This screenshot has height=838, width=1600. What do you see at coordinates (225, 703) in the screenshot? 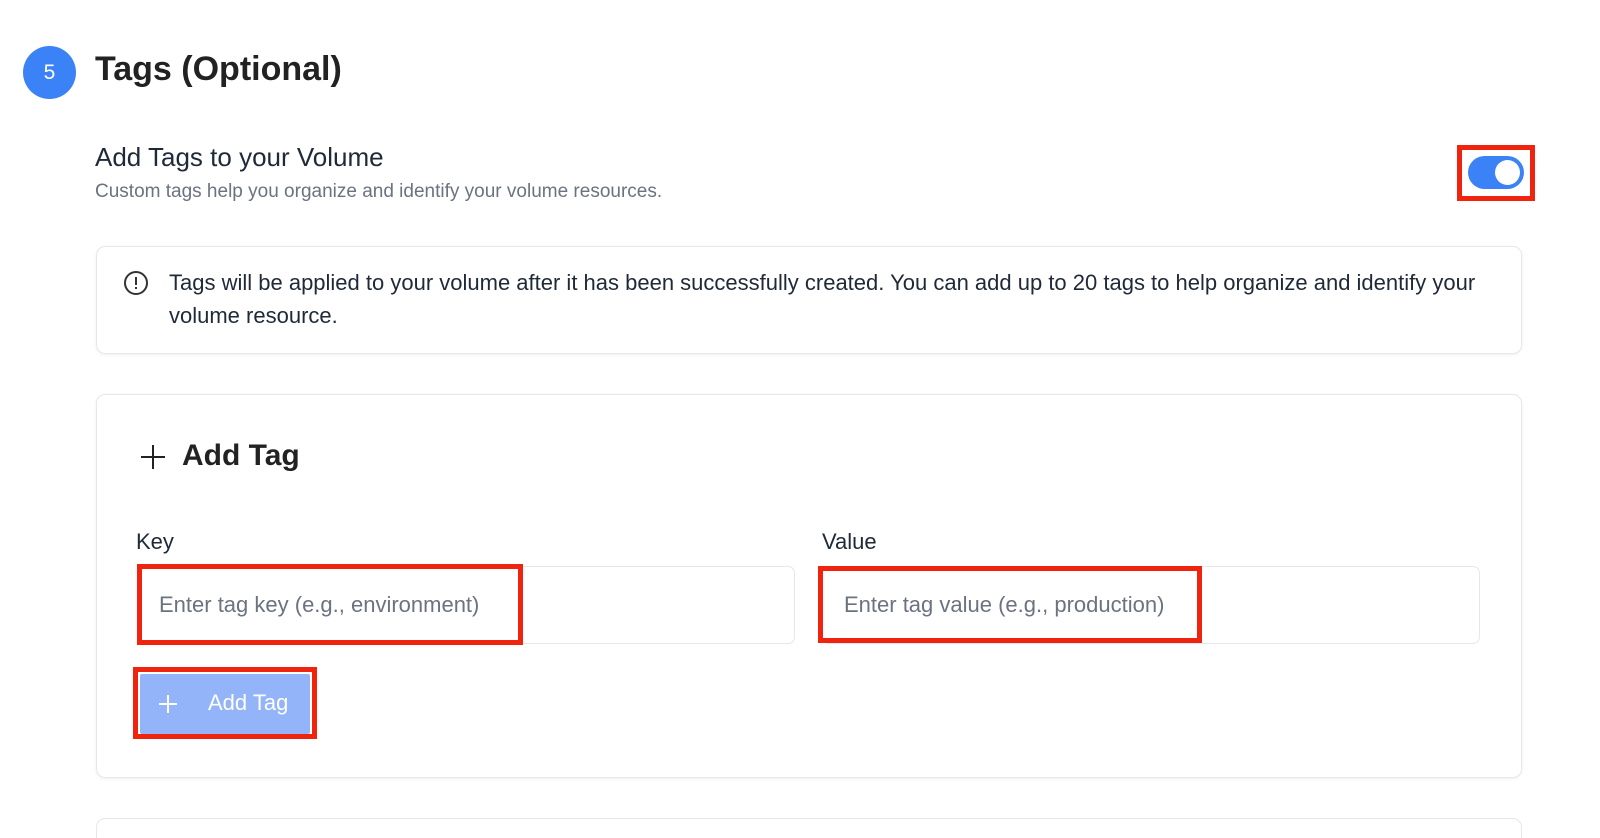
I see `add-tag-button-highlight-box` at bounding box center [225, 703].